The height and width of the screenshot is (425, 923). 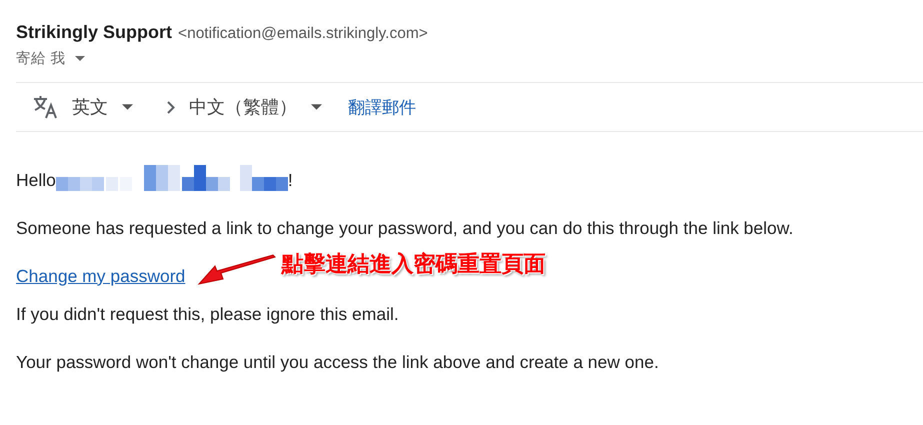 What do you see at coordinates (303, 34) in the screenshot?
I see `sender-email: <notification@emails.strikingly.com>` at bounding box center [303, 34].